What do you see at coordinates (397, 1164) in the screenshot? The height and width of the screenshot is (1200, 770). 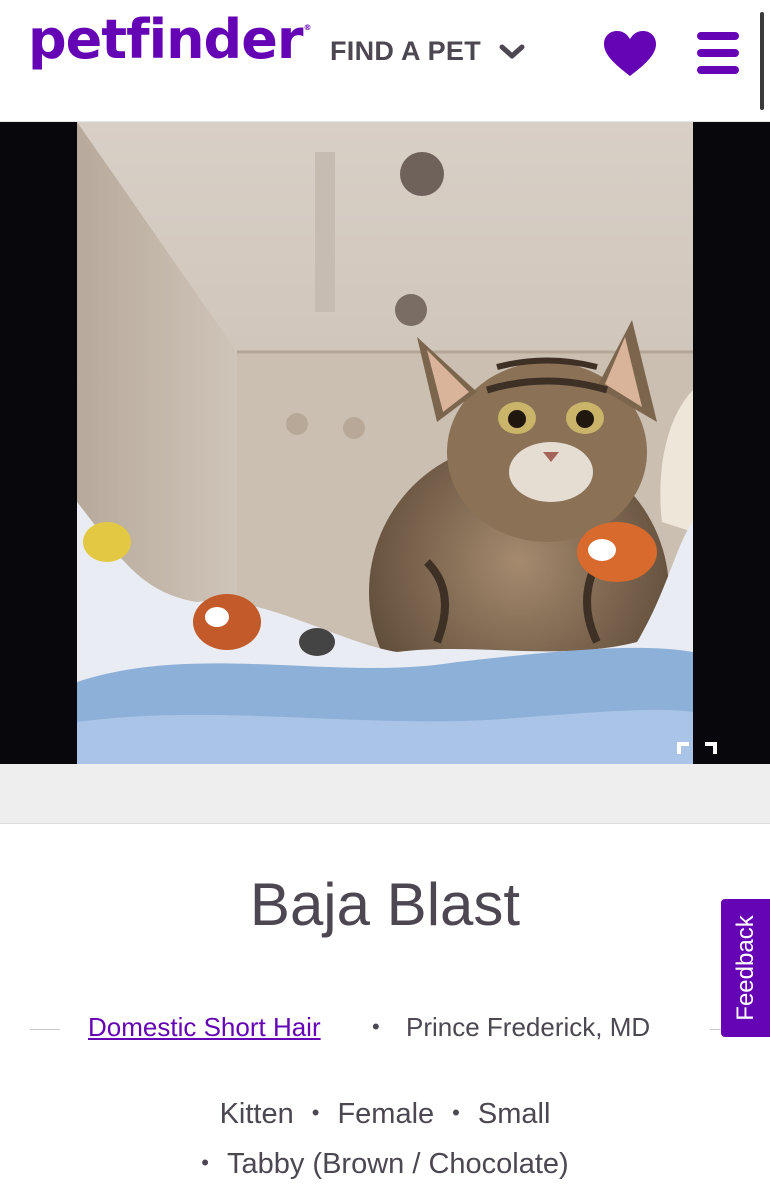 I see `pet-color: Tabby (Brown / Chocolate)` at bounding box center [397, 1164].